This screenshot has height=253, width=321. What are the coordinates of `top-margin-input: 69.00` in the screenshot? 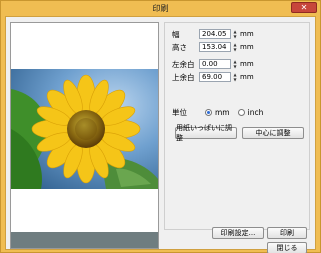 It's located at (215, 77).